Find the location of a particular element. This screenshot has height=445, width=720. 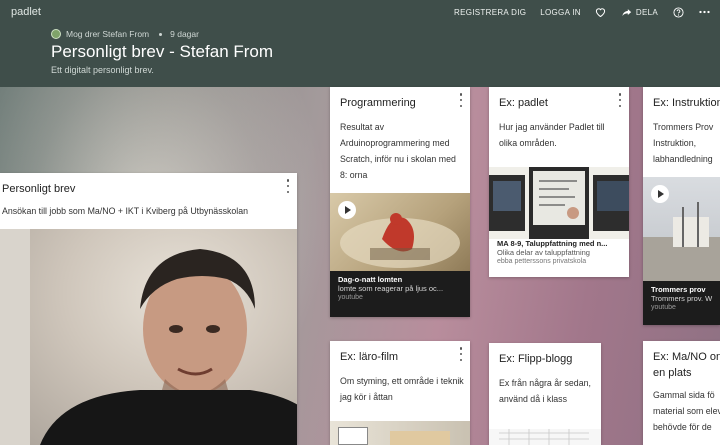

padlet-logo: padlet is located at coordinates (26, 12).